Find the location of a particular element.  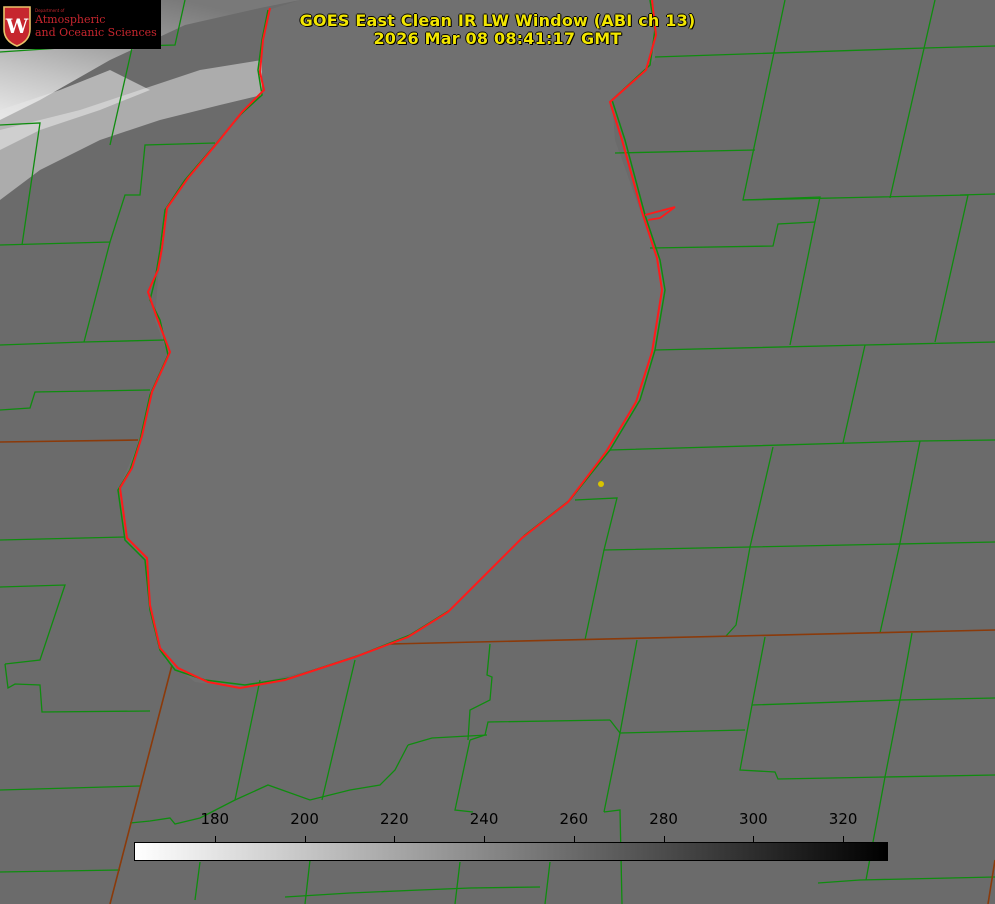

colorbar-tick-label: 240 is located at coordinates (484, 819).